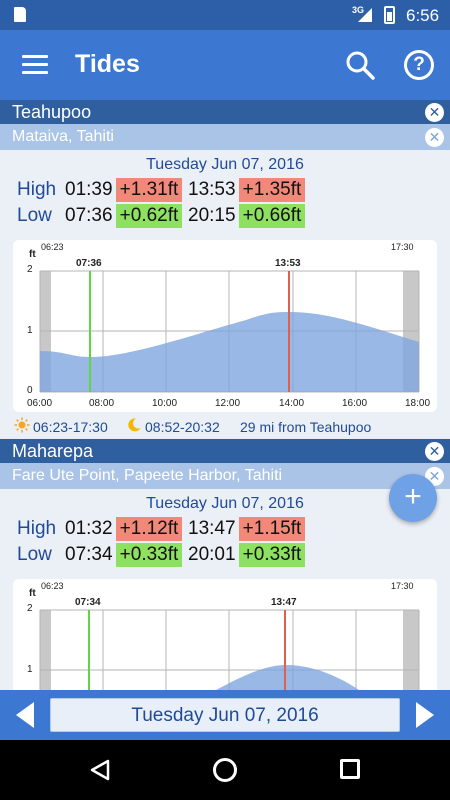 This screenshot has height=800, width=450. Describe the element at coordinates (89, 528) in the screenshot. I see `high-time-1: 01:32` at that location.